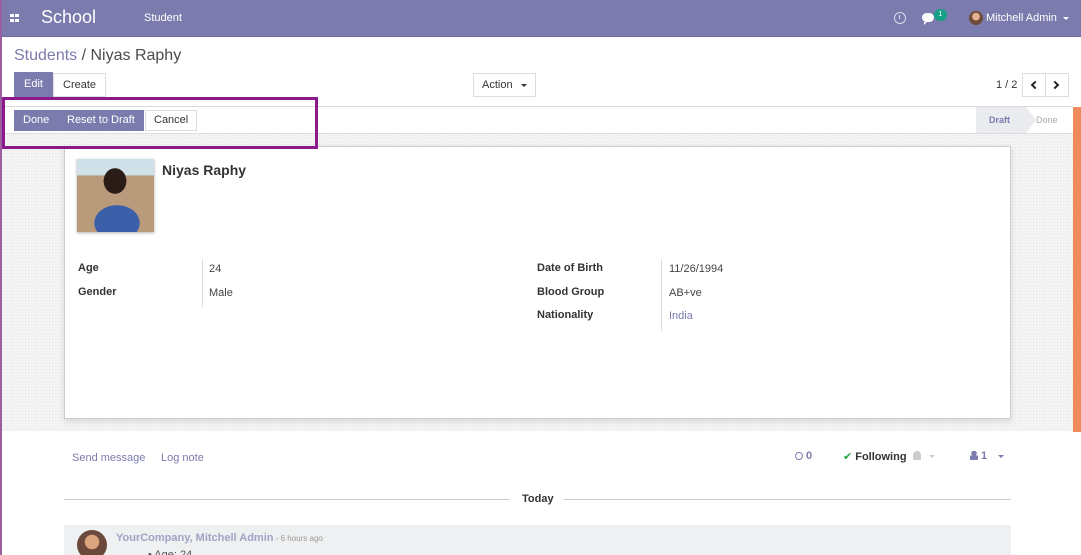 This screenshot has width=1081, height=555. I want to click on pager-next-button, so click(1057, 85).